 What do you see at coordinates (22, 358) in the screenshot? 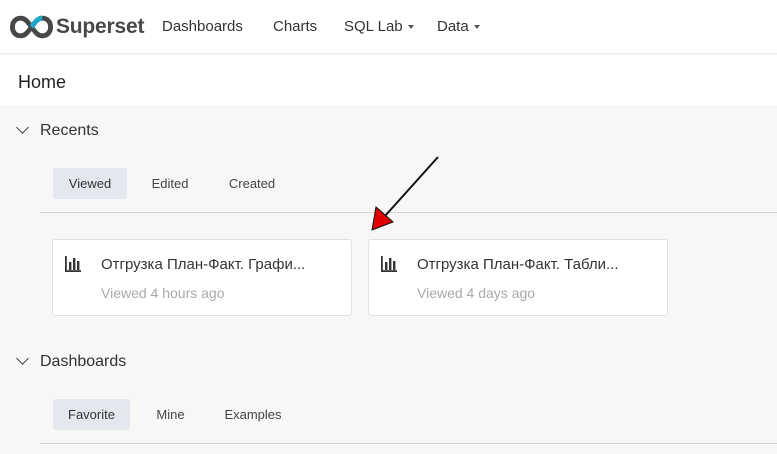
I see `dashboards-collapse-chevron-icon` at bounding box center [22, 358].